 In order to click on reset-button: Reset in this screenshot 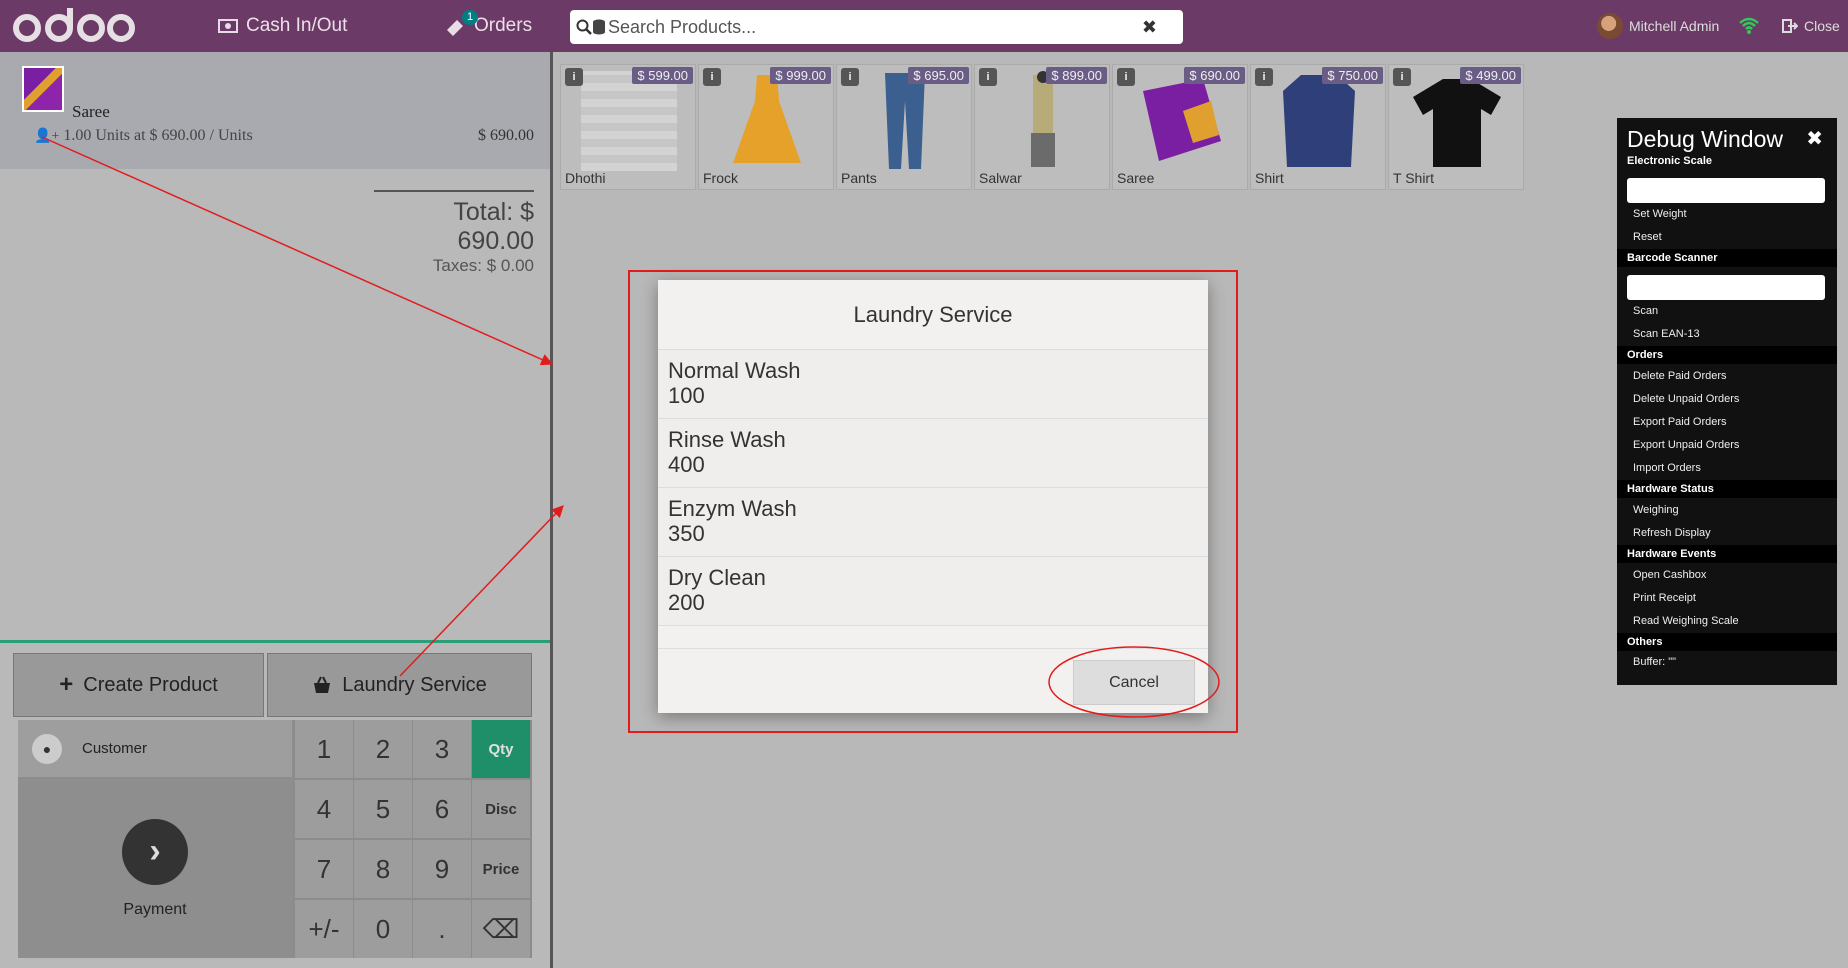, I will do `click(1647, 237)`.